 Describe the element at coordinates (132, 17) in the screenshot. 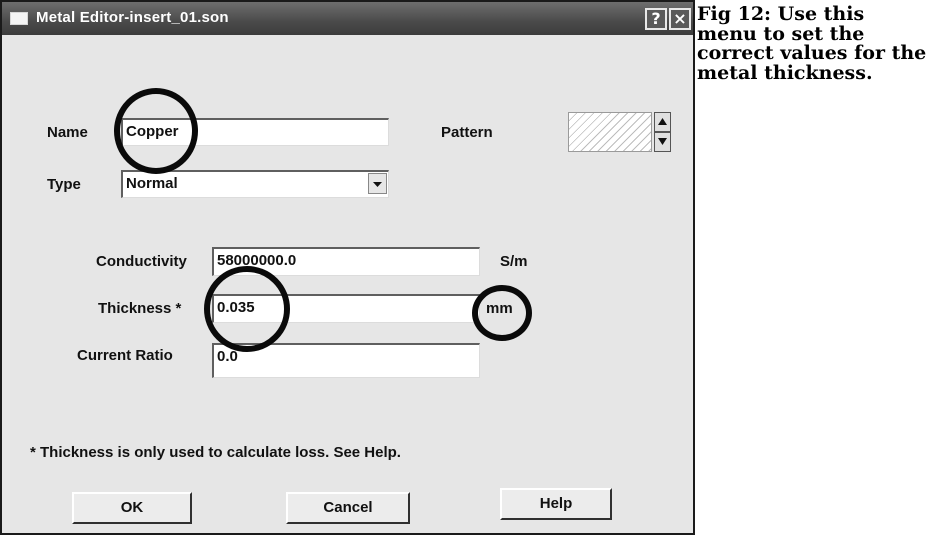

I see `window-title: Metal Editor-insert_01.son` at that location.